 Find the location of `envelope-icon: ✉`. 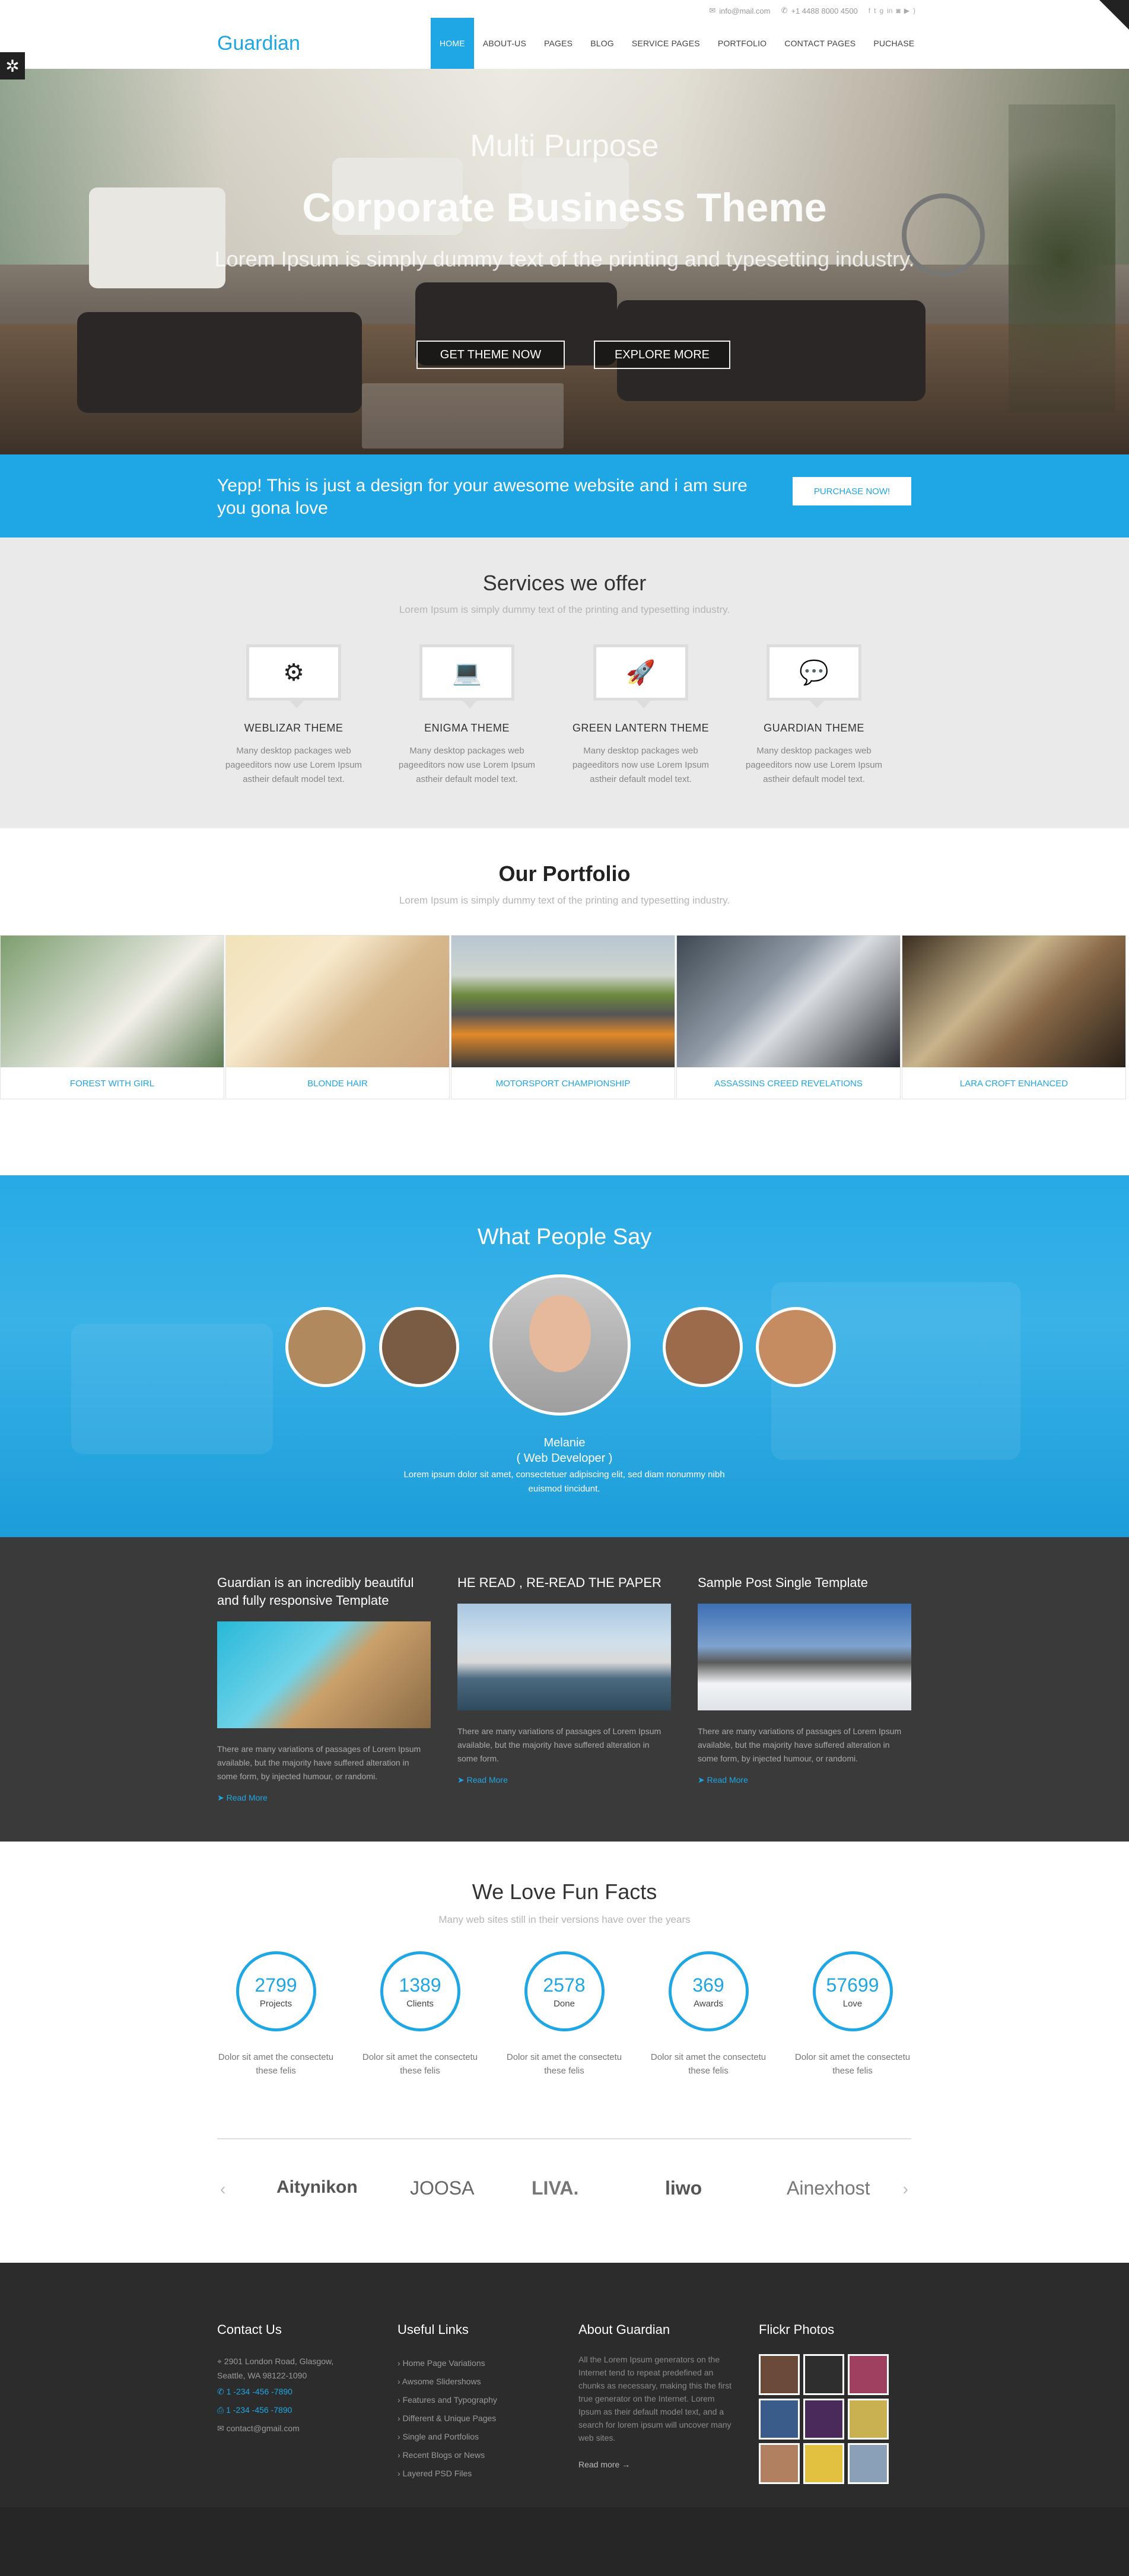

envelope-icon: ✉ is located at coordinates (712, 10).